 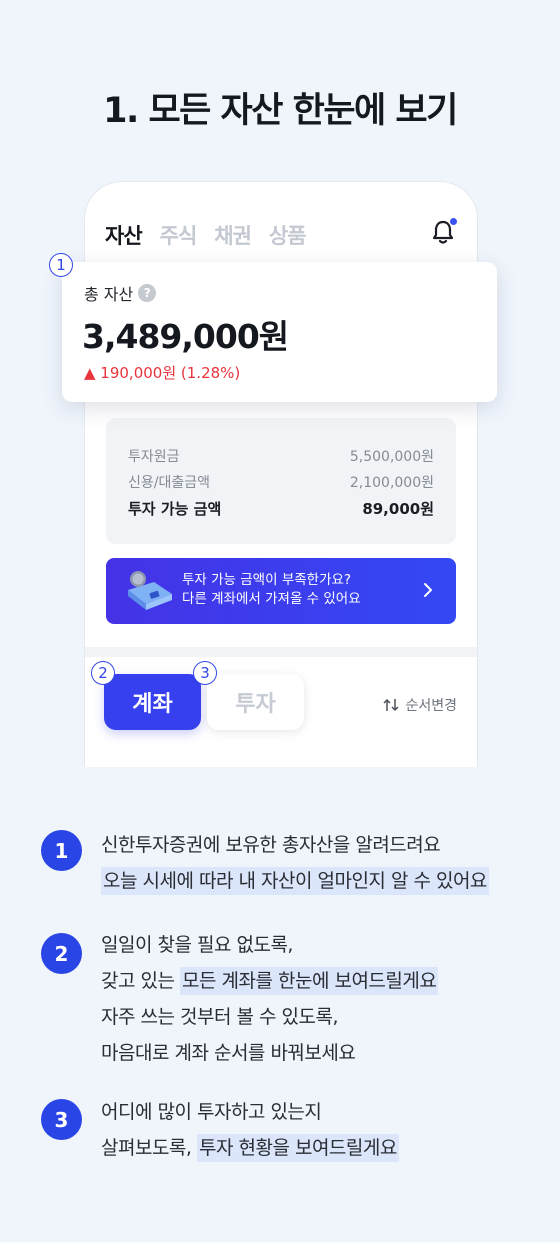 What do you see at coordinates (109, 294) in the screenshot?
I see `total-label-text: 총 자산` at bounding box center [109, 294].